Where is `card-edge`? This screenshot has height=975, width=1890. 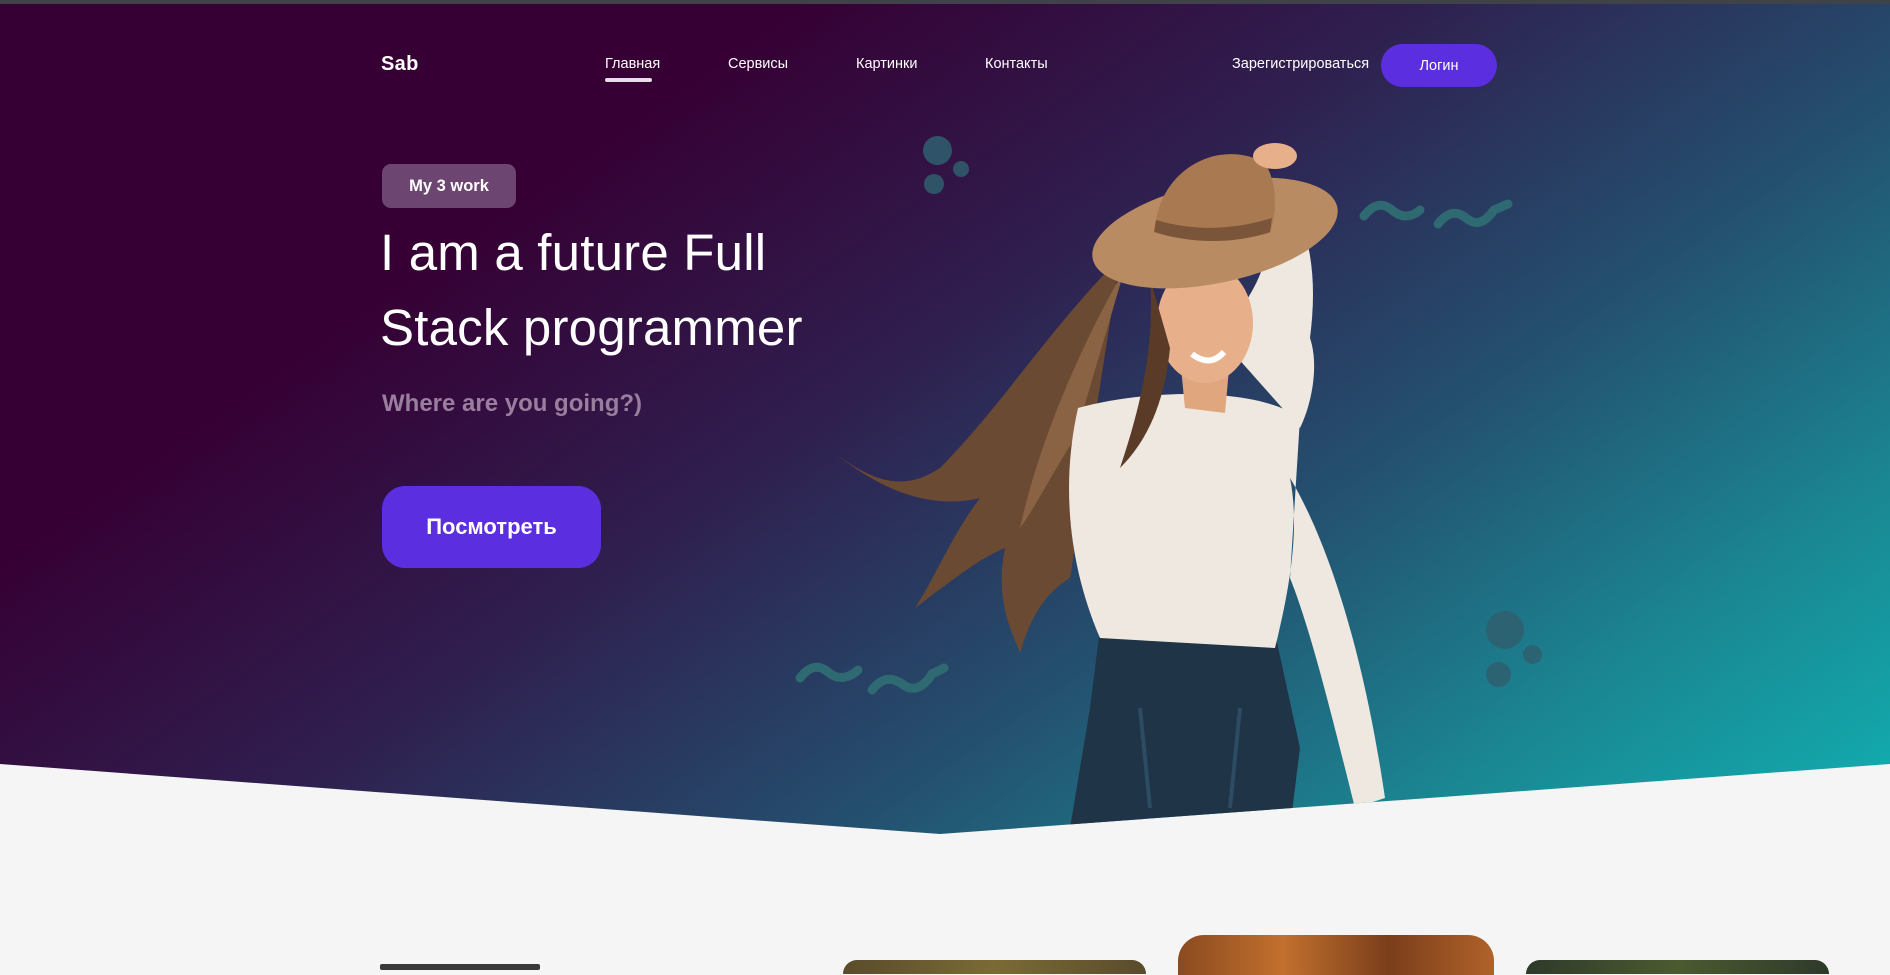 card-edge is located at coordinates (460, 967).